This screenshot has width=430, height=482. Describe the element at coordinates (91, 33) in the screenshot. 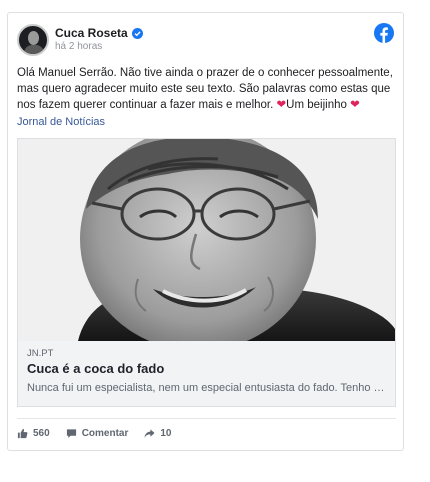

I see `author-name: Cuca Roseta` at that location.